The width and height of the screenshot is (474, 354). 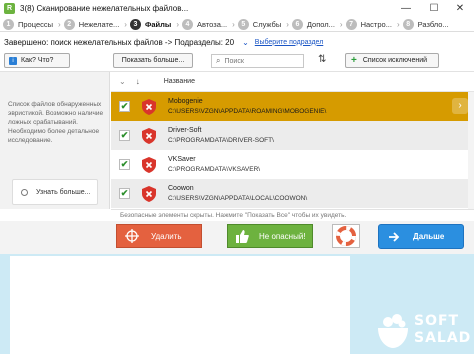 What do you see at coordinates (322, 59) in the screenshot?
I see `sync-icon: ⇅` at bounding box center [322, 59].